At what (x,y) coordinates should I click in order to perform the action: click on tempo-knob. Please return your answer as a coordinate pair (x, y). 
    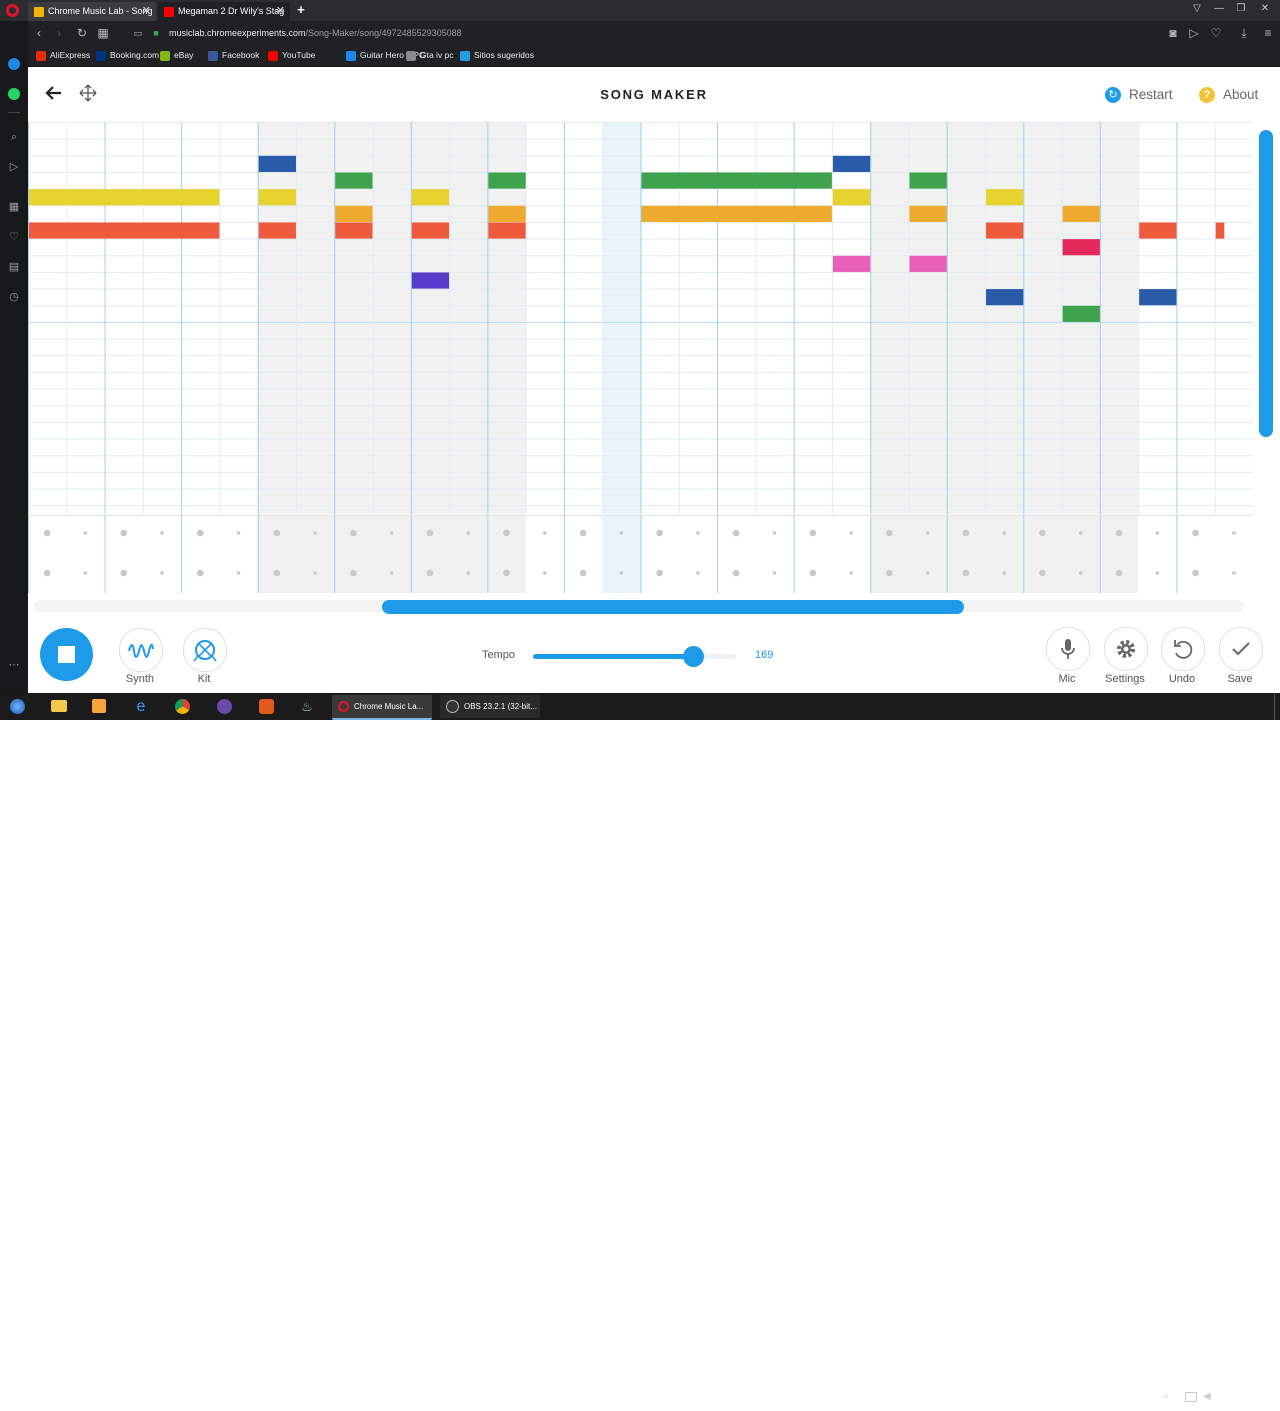
    Looking at the image, I should click on (694, 656).